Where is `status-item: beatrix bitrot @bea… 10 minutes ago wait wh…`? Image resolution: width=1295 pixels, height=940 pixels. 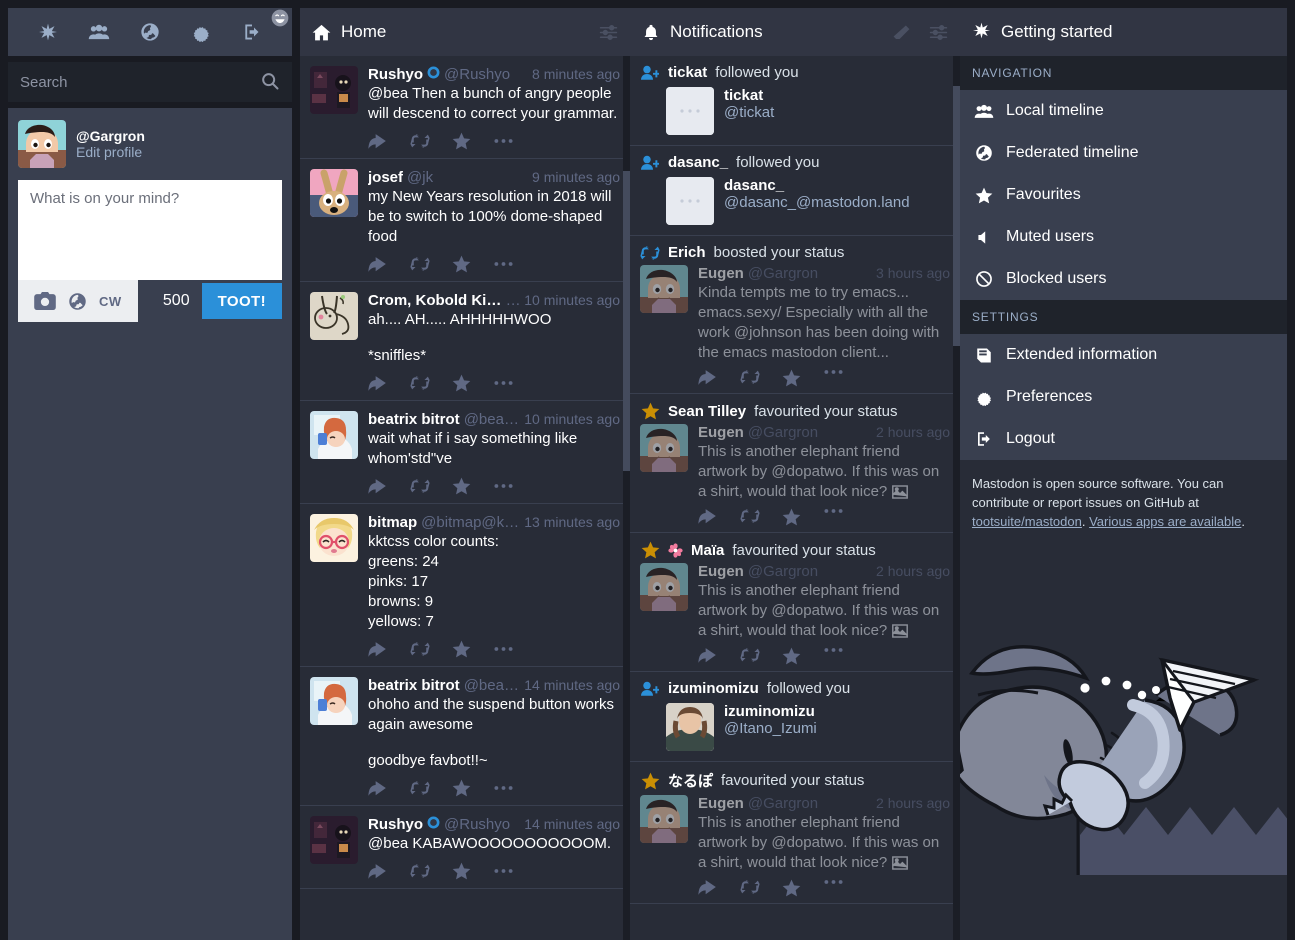 status-item: beatrix bitrot @bea… 10 minutes ago wait wh… is located at coordinates (465, 452).